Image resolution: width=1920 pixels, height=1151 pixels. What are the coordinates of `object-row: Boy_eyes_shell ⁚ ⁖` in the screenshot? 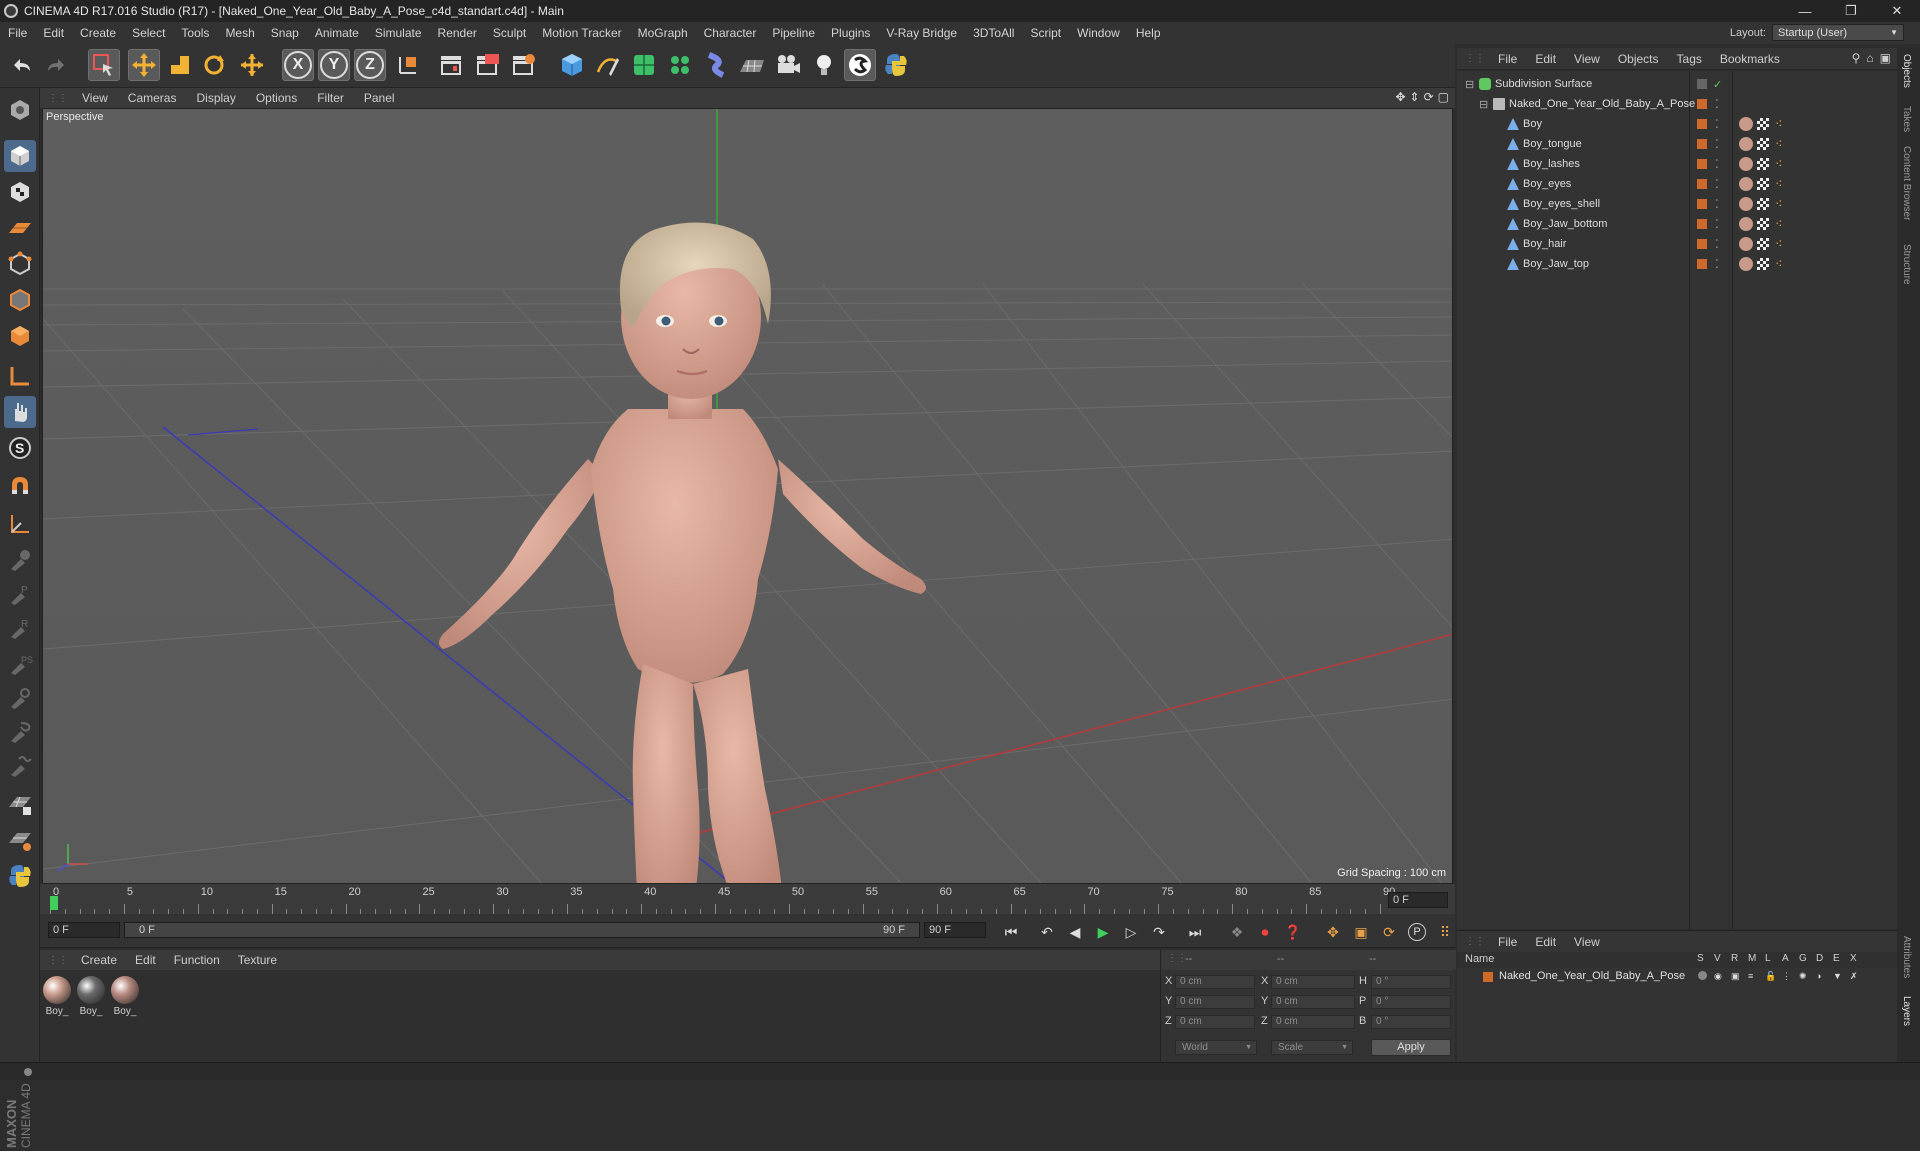 It's located at (1677, 204).